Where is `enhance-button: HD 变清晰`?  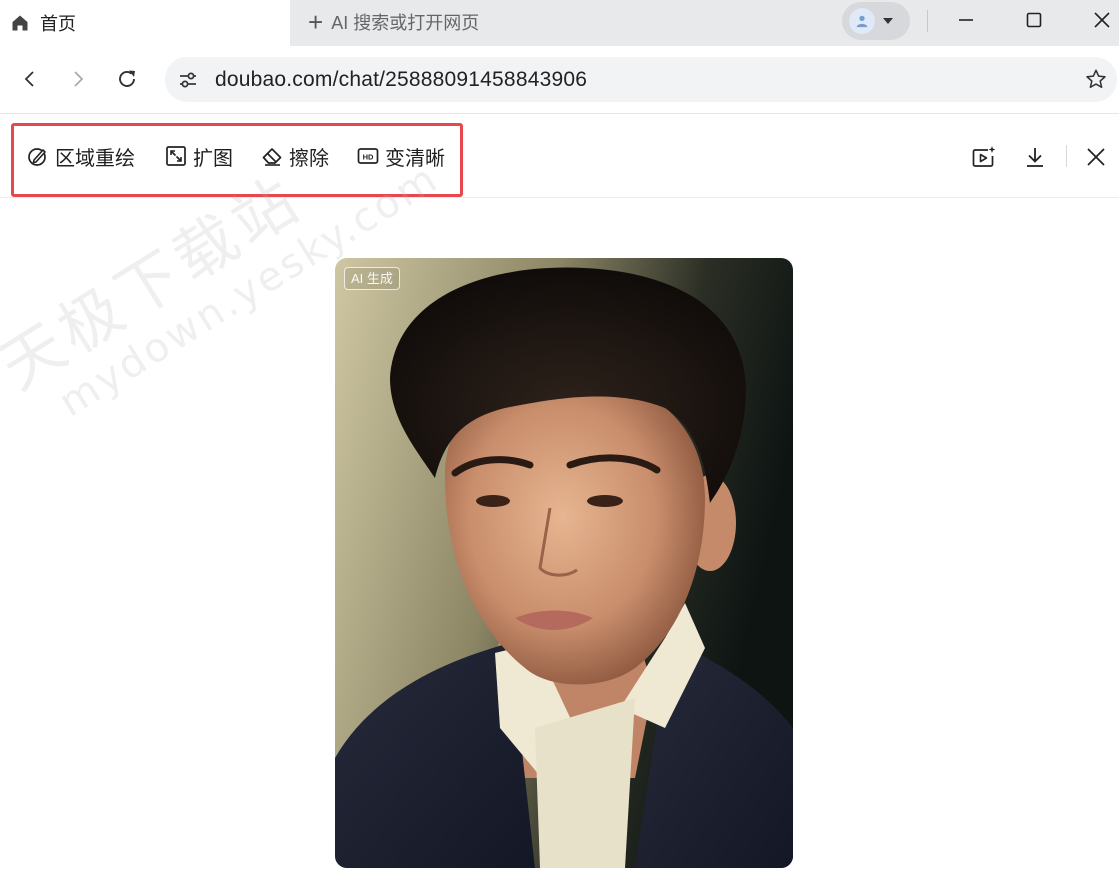 enhance-button: HD 变清晰 is located at coordinates (401, 156).